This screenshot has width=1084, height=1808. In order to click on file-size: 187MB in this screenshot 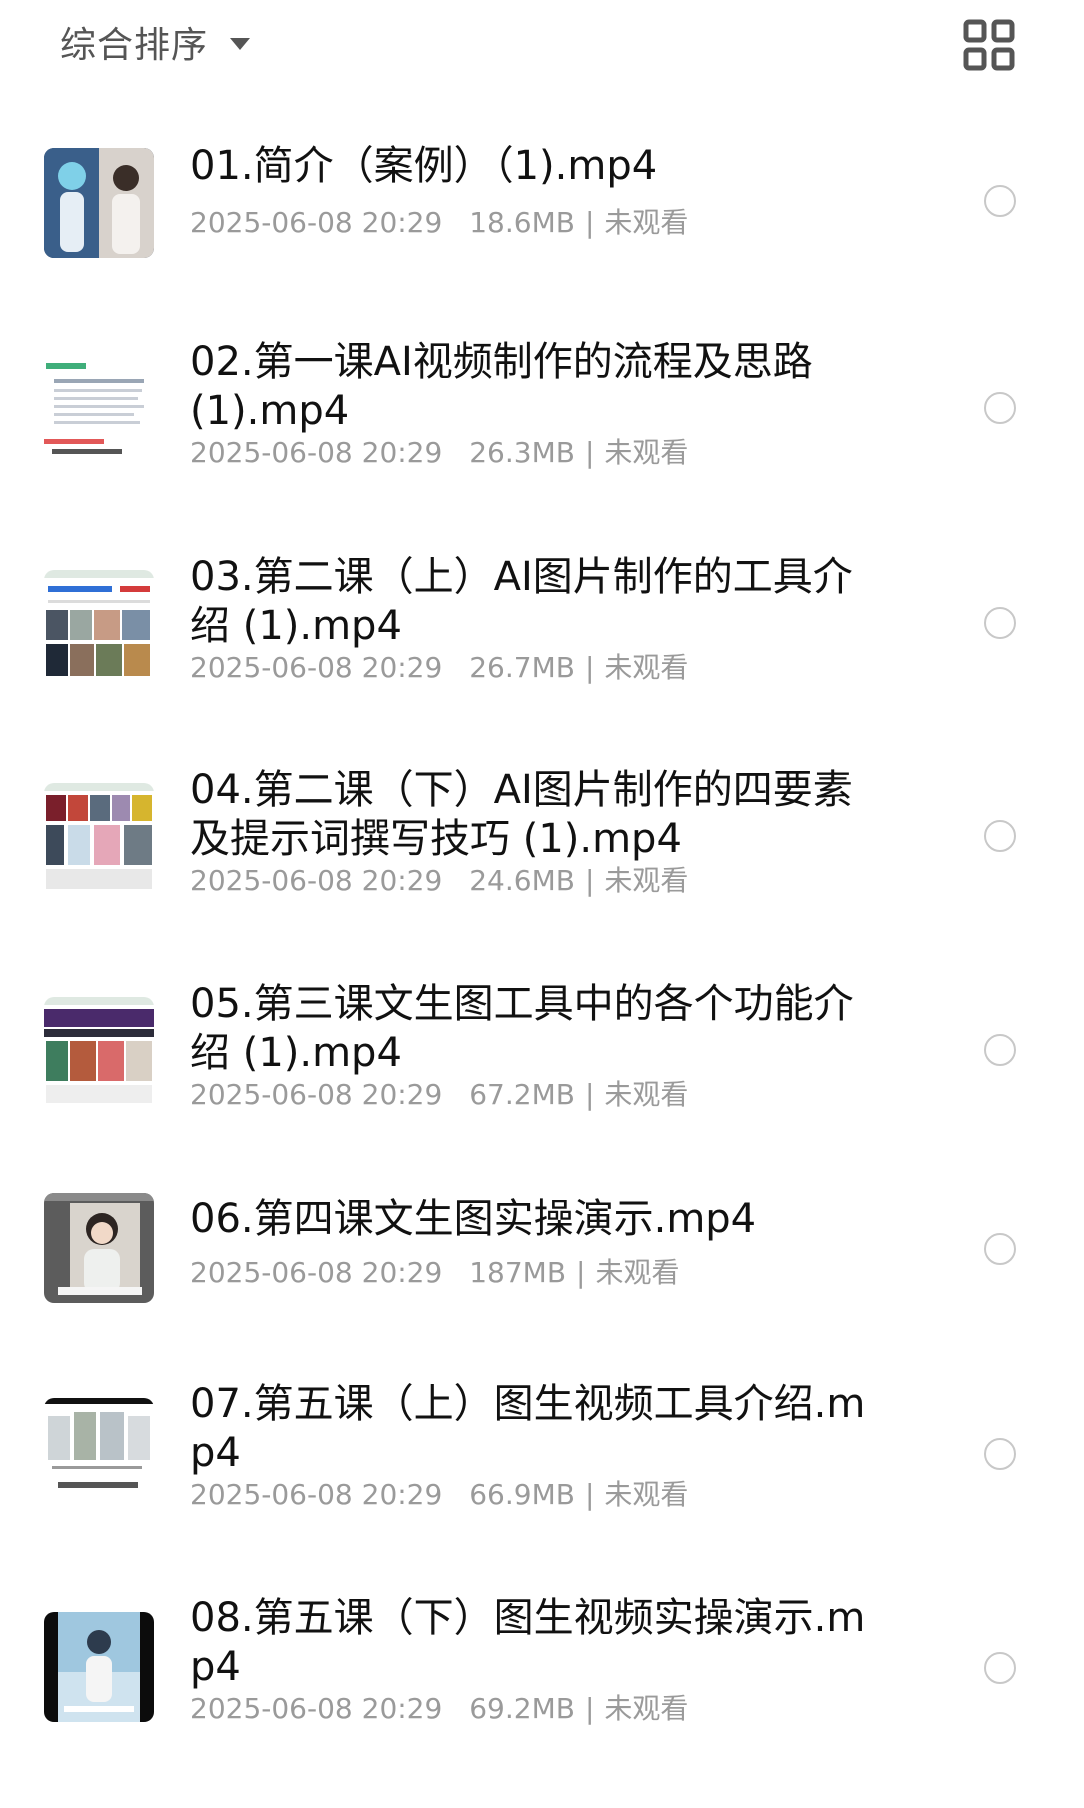, I will do `click(518, 1272)`.